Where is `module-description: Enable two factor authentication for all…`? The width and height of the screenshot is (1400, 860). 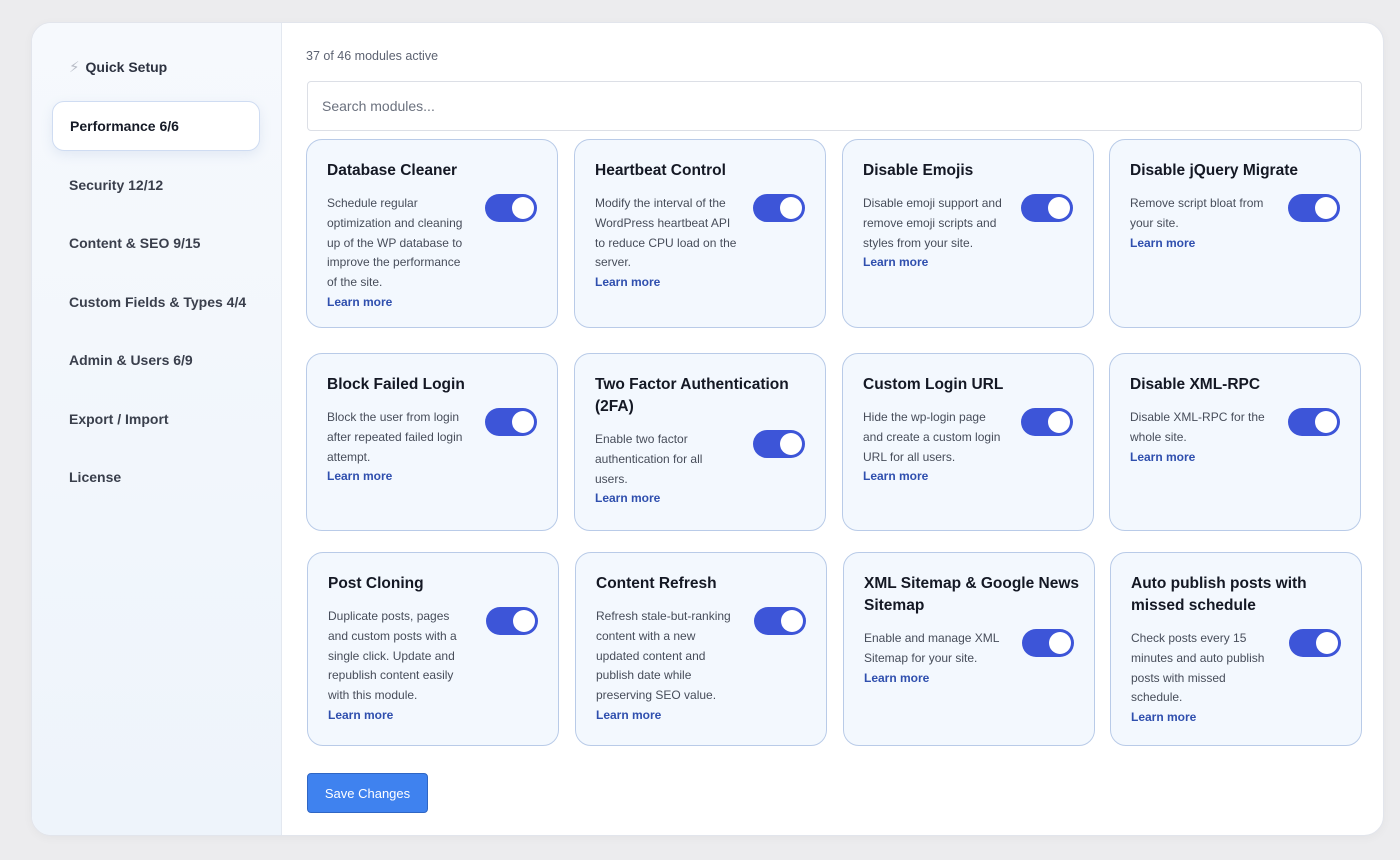
module-description: Enable two factor authentication for all… is located at coordinates (649, 459).